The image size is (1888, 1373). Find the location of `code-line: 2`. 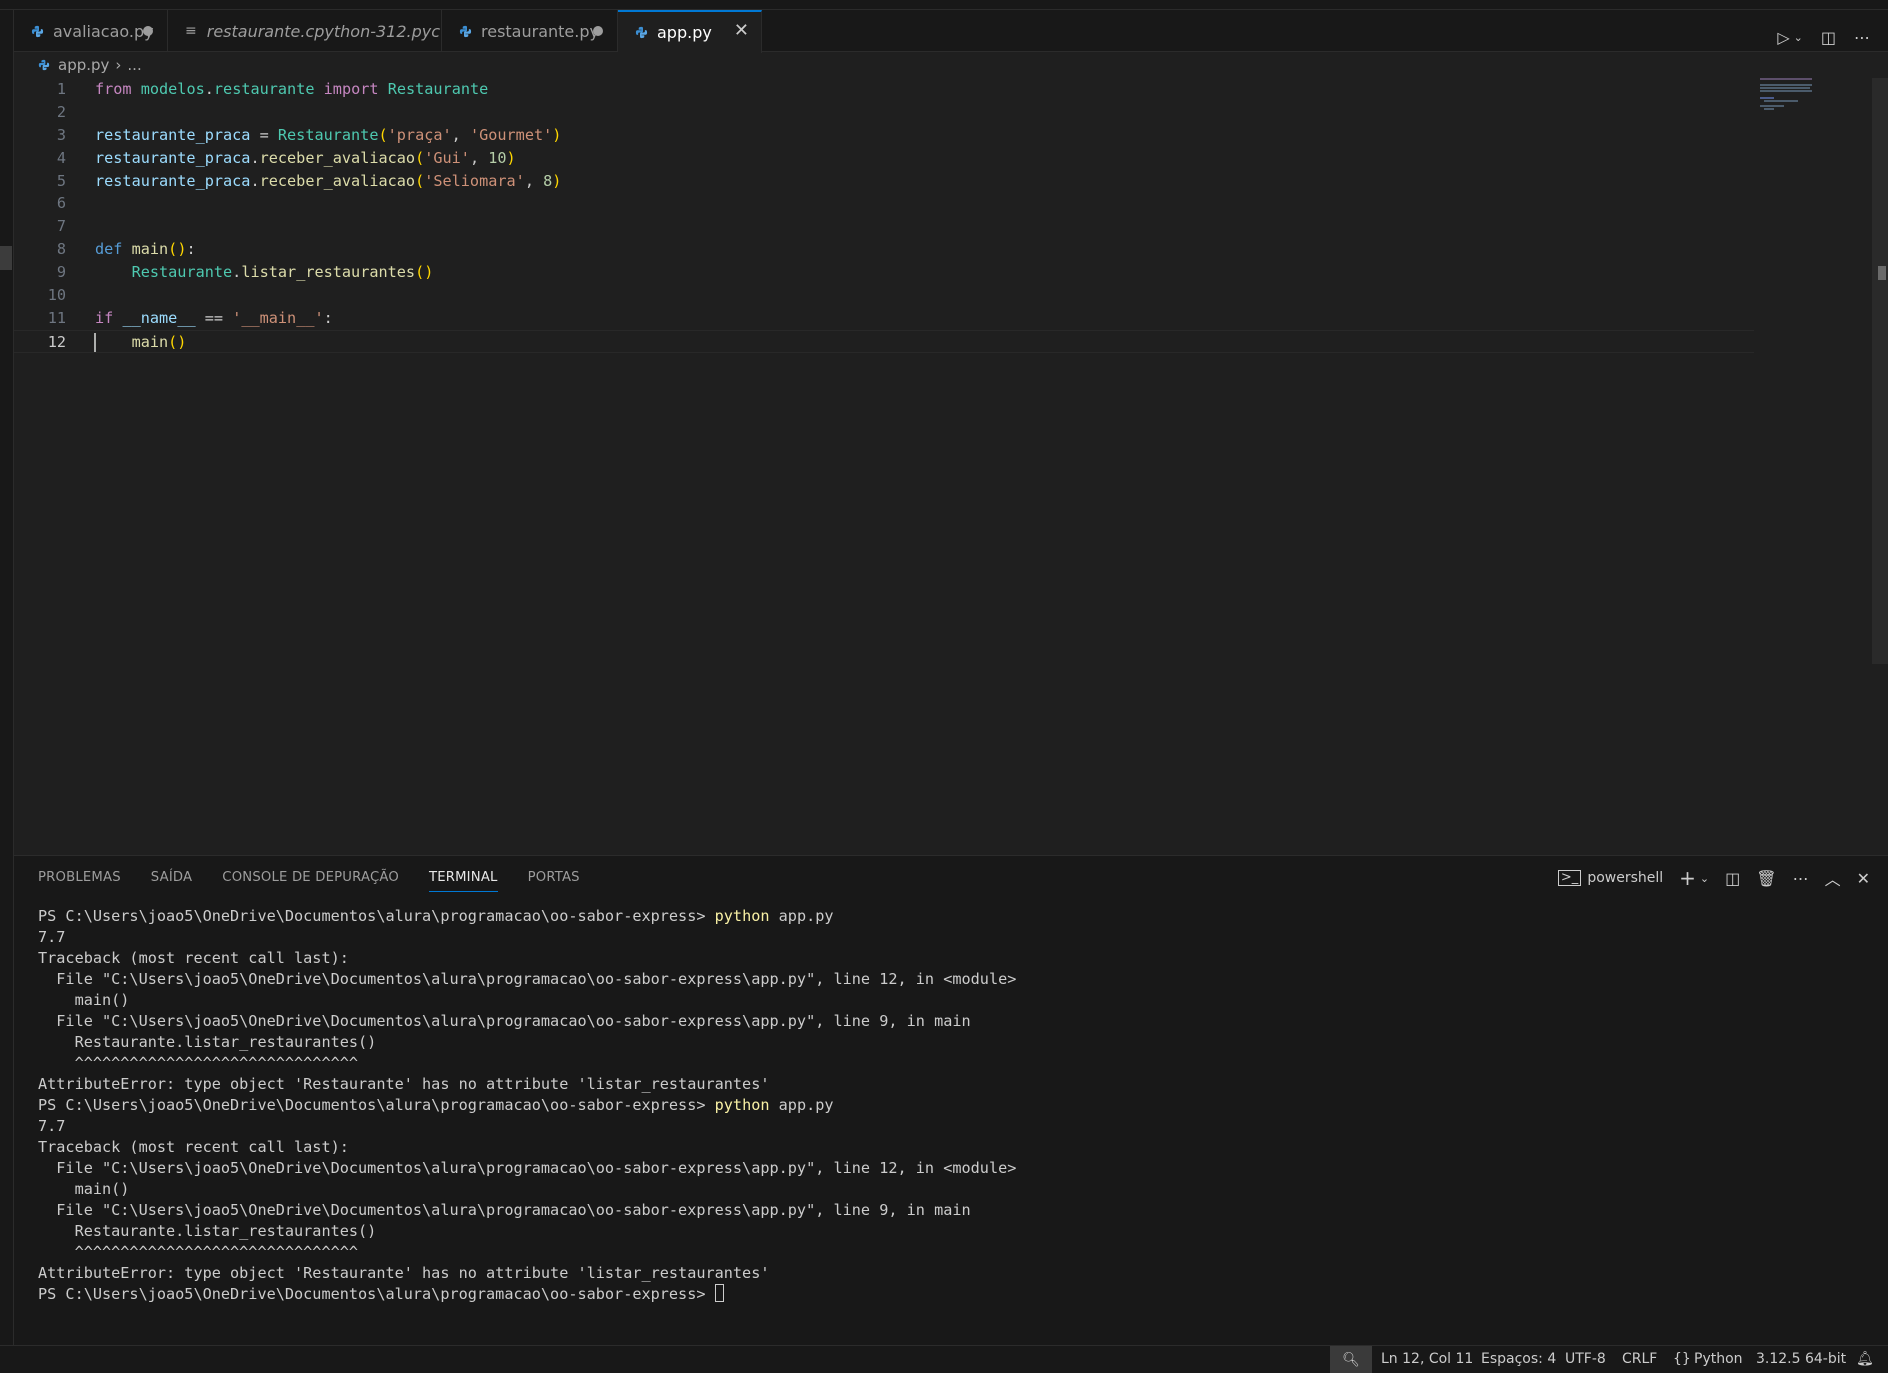

code-line: 2 is located at coordinates (884, 112).